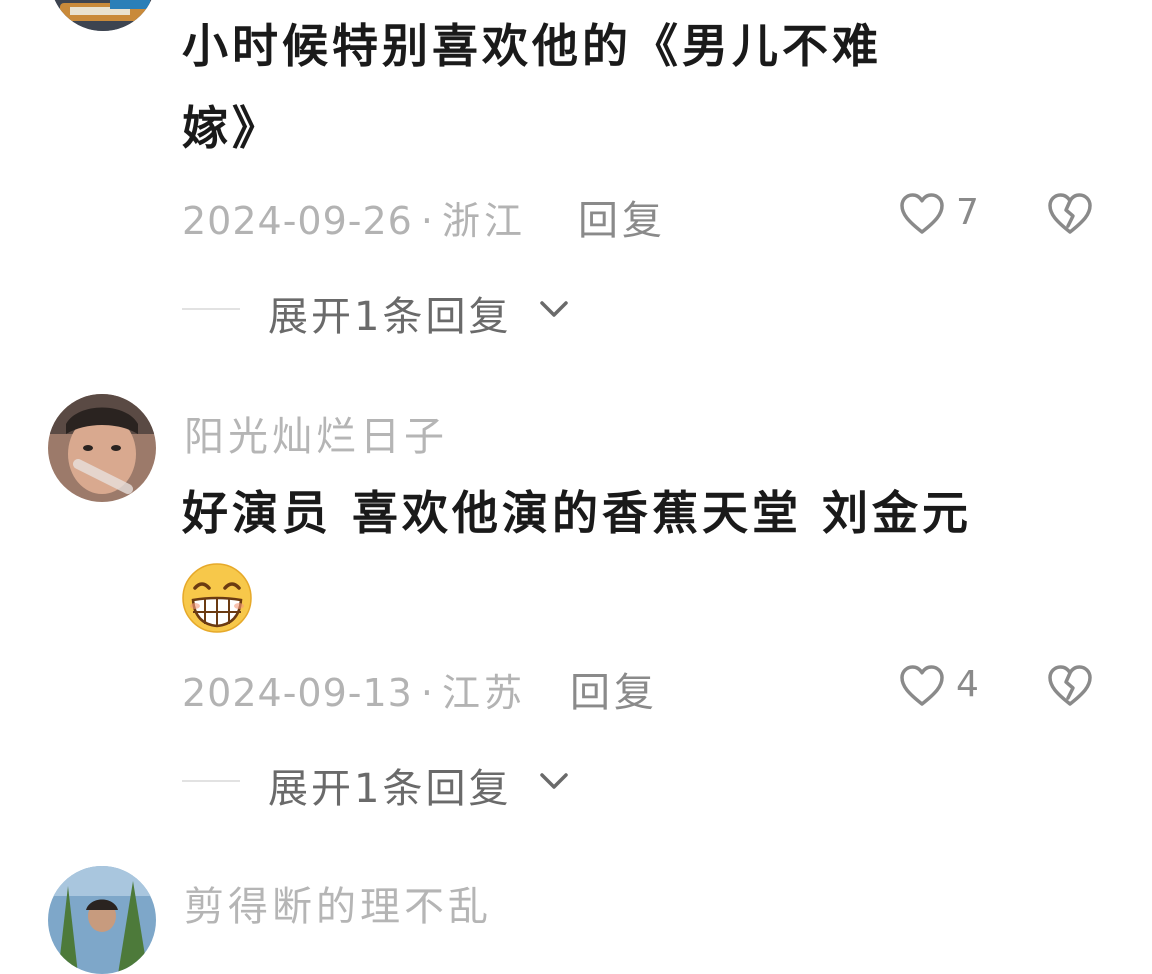  What do you see at coordinates (297, 693) in the screenshot?
I see `comment-date: 2024-09-13` at bounding box center [297, 693].